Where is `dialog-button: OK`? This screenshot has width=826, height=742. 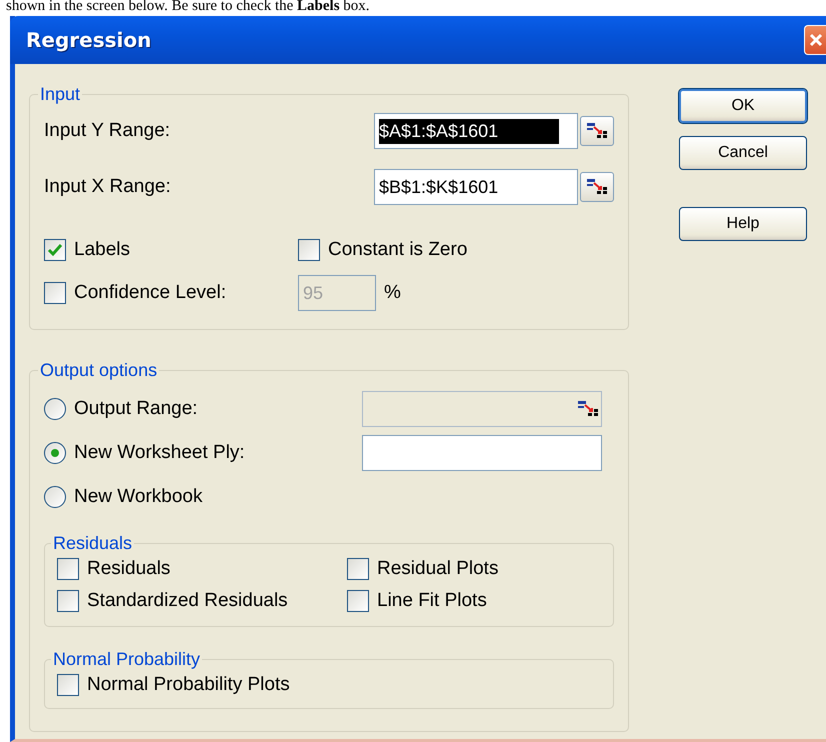
dialog-button: OK is located at coordinates (743, 106).